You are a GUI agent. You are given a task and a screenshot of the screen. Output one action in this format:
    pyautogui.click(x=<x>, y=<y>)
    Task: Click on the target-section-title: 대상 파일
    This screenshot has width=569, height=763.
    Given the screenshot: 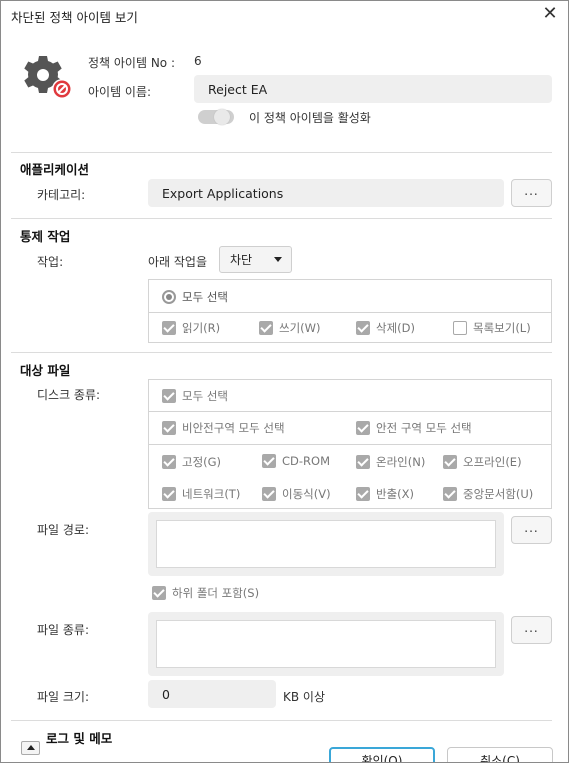 What is the action you would take?
    pyautogui.click(x=45, y=370)
    